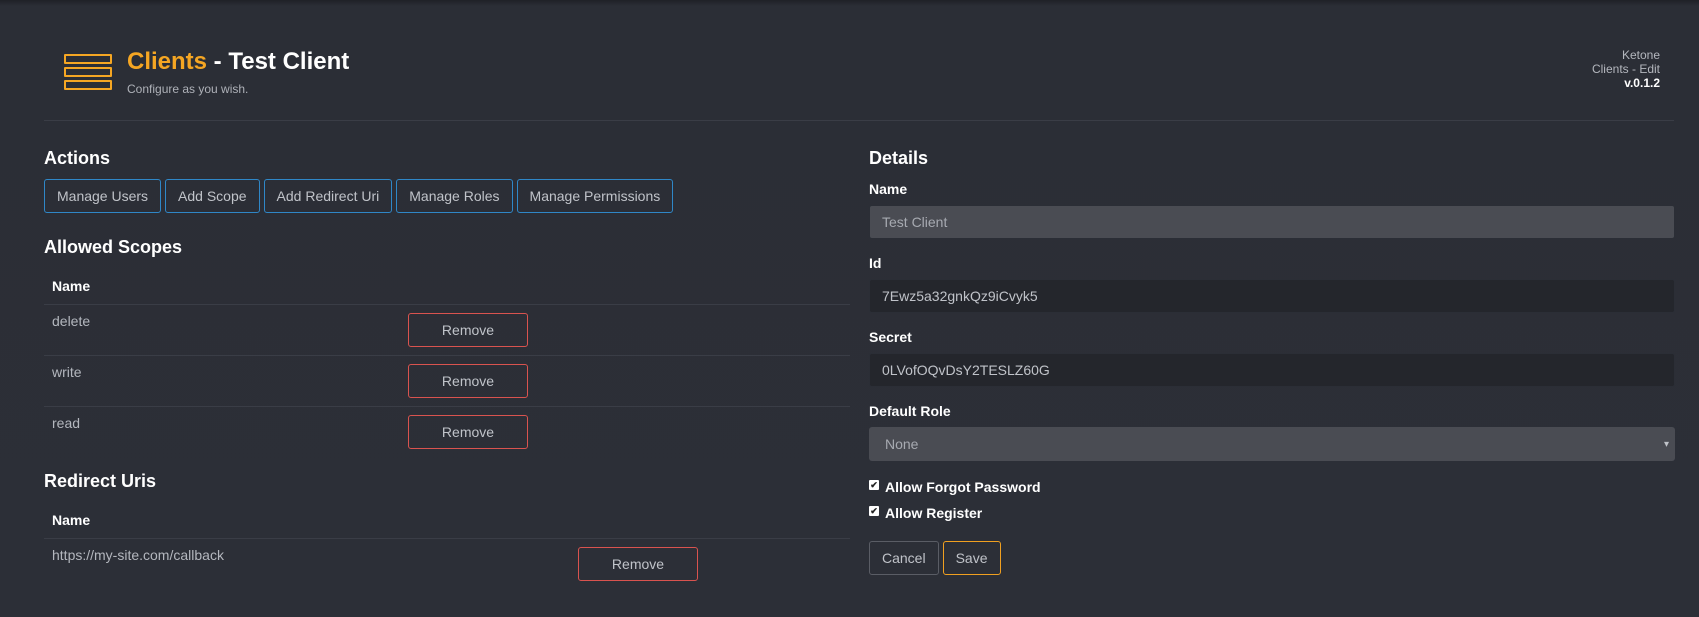  Describe the element at coordinates (77, 158) in the screenshot. I see `actions-heading: Actions` at that location.